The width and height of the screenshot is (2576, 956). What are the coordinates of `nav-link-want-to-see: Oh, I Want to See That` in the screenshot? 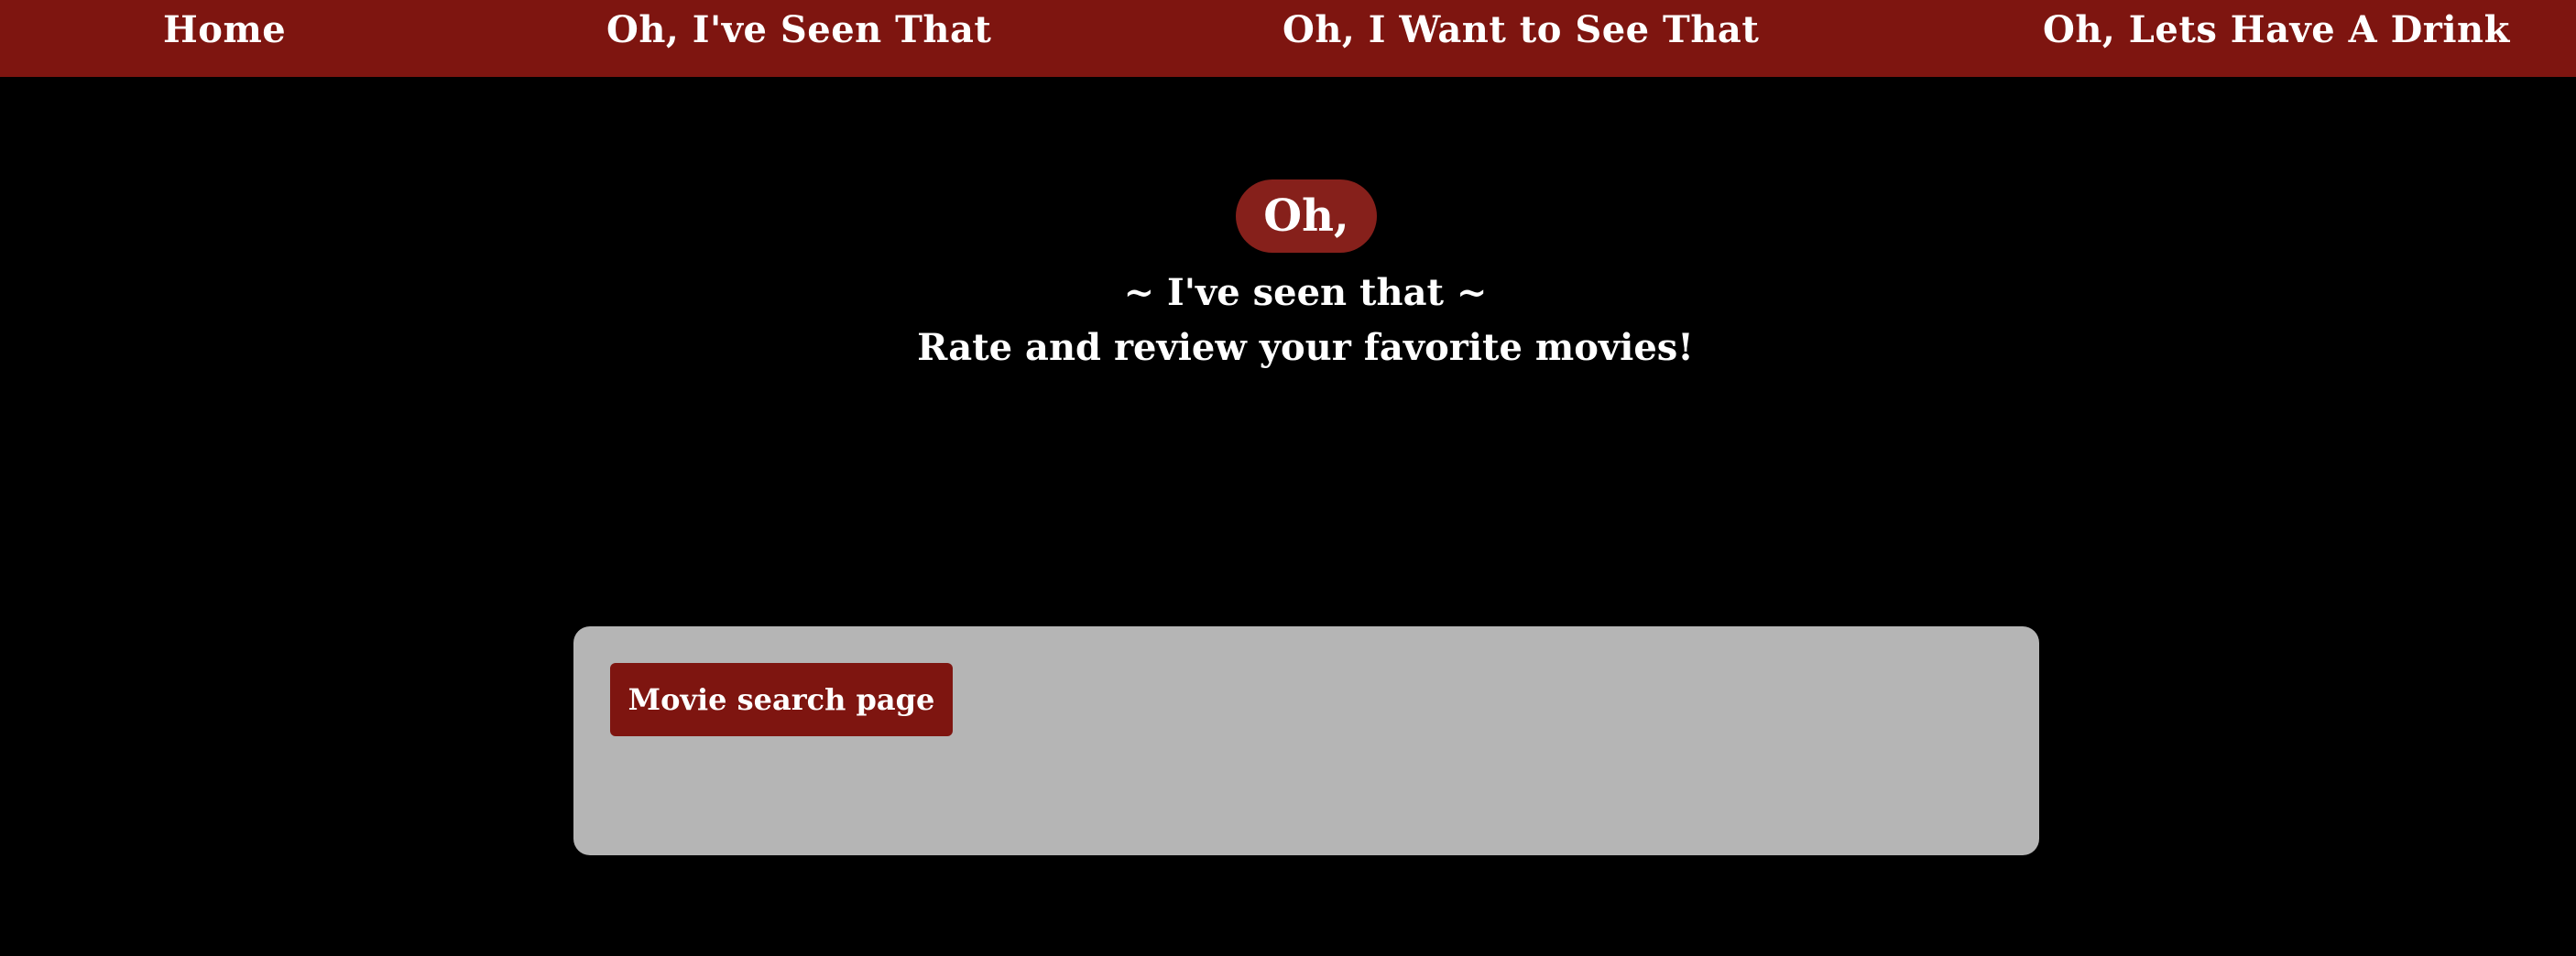 It's located at (1521, 30).